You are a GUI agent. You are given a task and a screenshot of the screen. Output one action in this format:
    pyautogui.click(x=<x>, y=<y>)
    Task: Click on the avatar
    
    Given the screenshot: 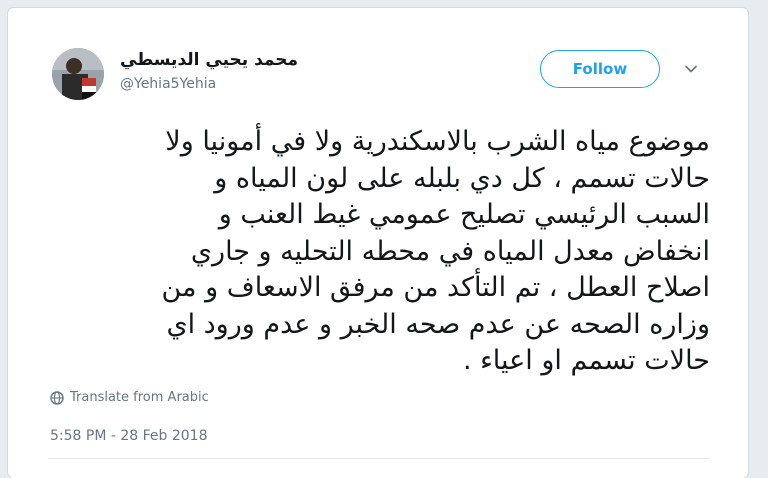 What is the action you would take?
    pyautogui.click(x=78, y=74)
    